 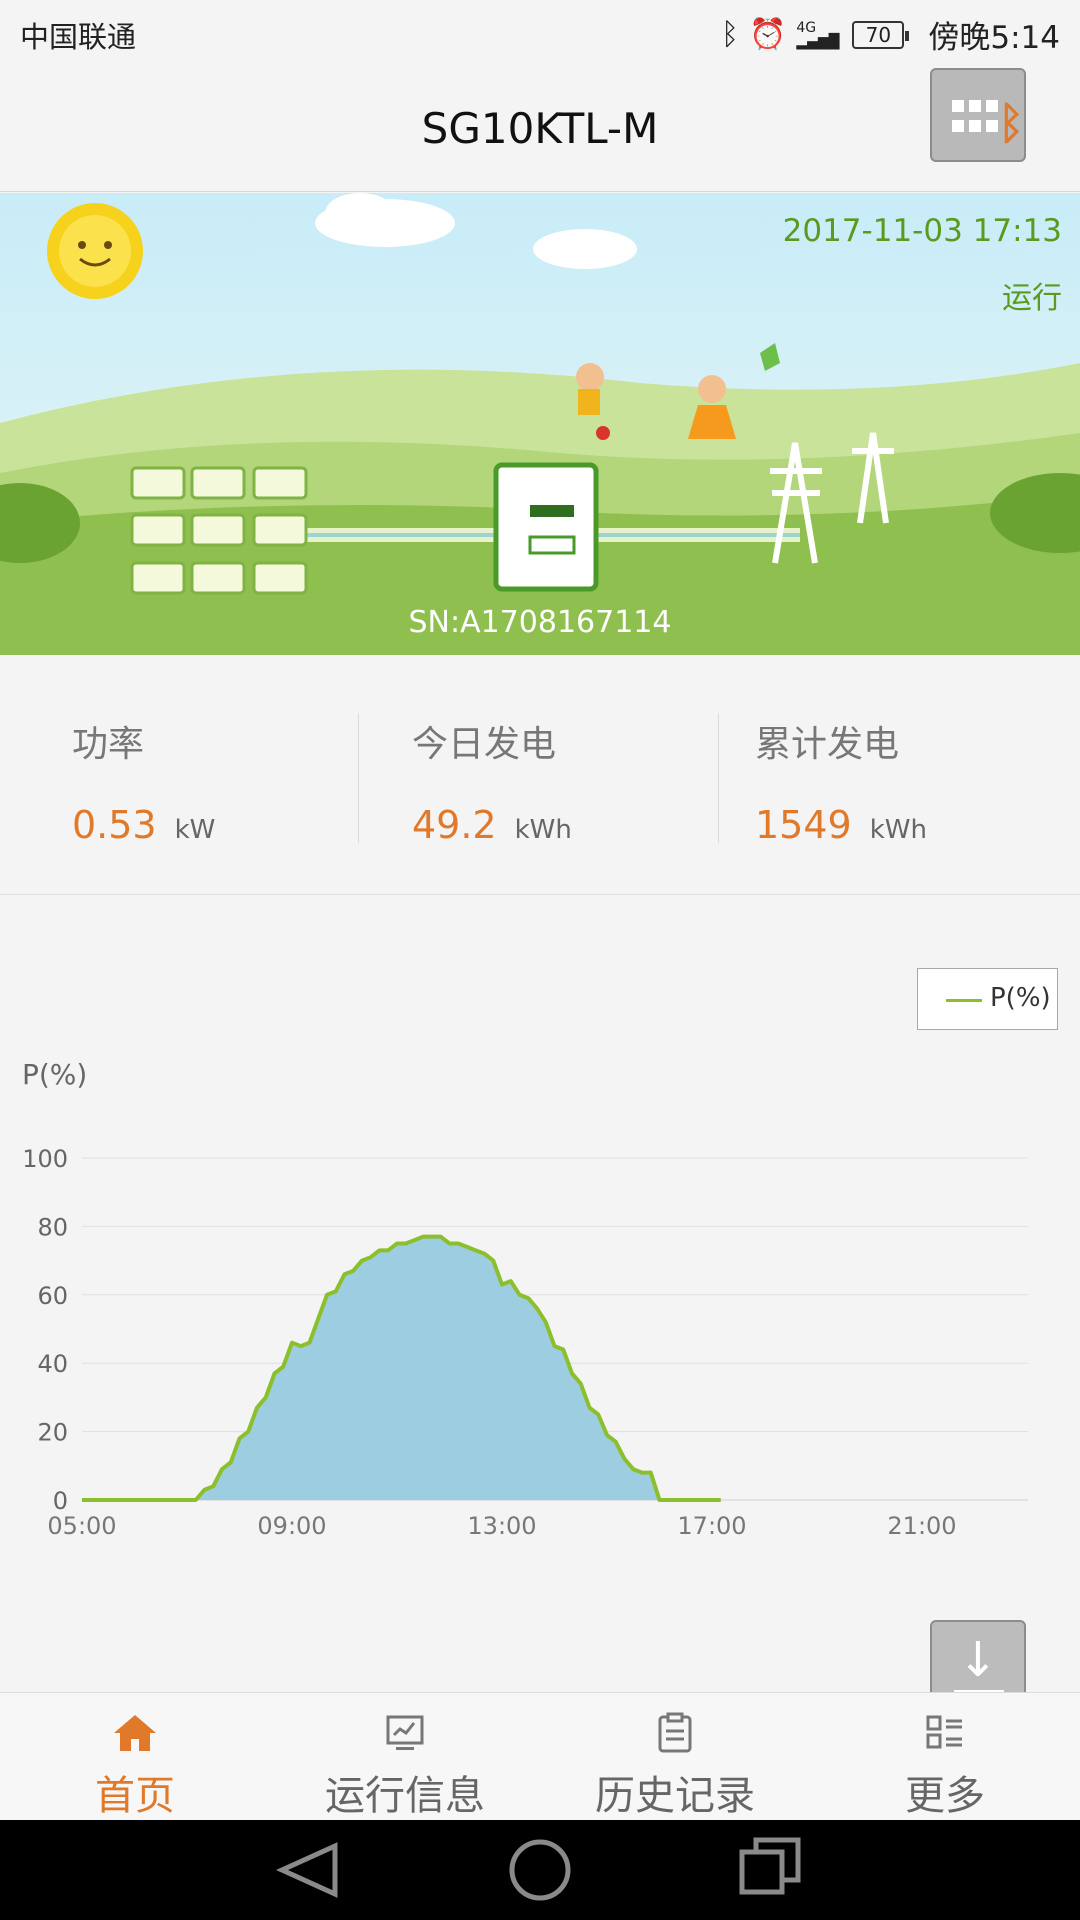 I want to click on bottom-tab-bar: 首页 运行信息 历史记录 更多, so click(x=540, y=1756).